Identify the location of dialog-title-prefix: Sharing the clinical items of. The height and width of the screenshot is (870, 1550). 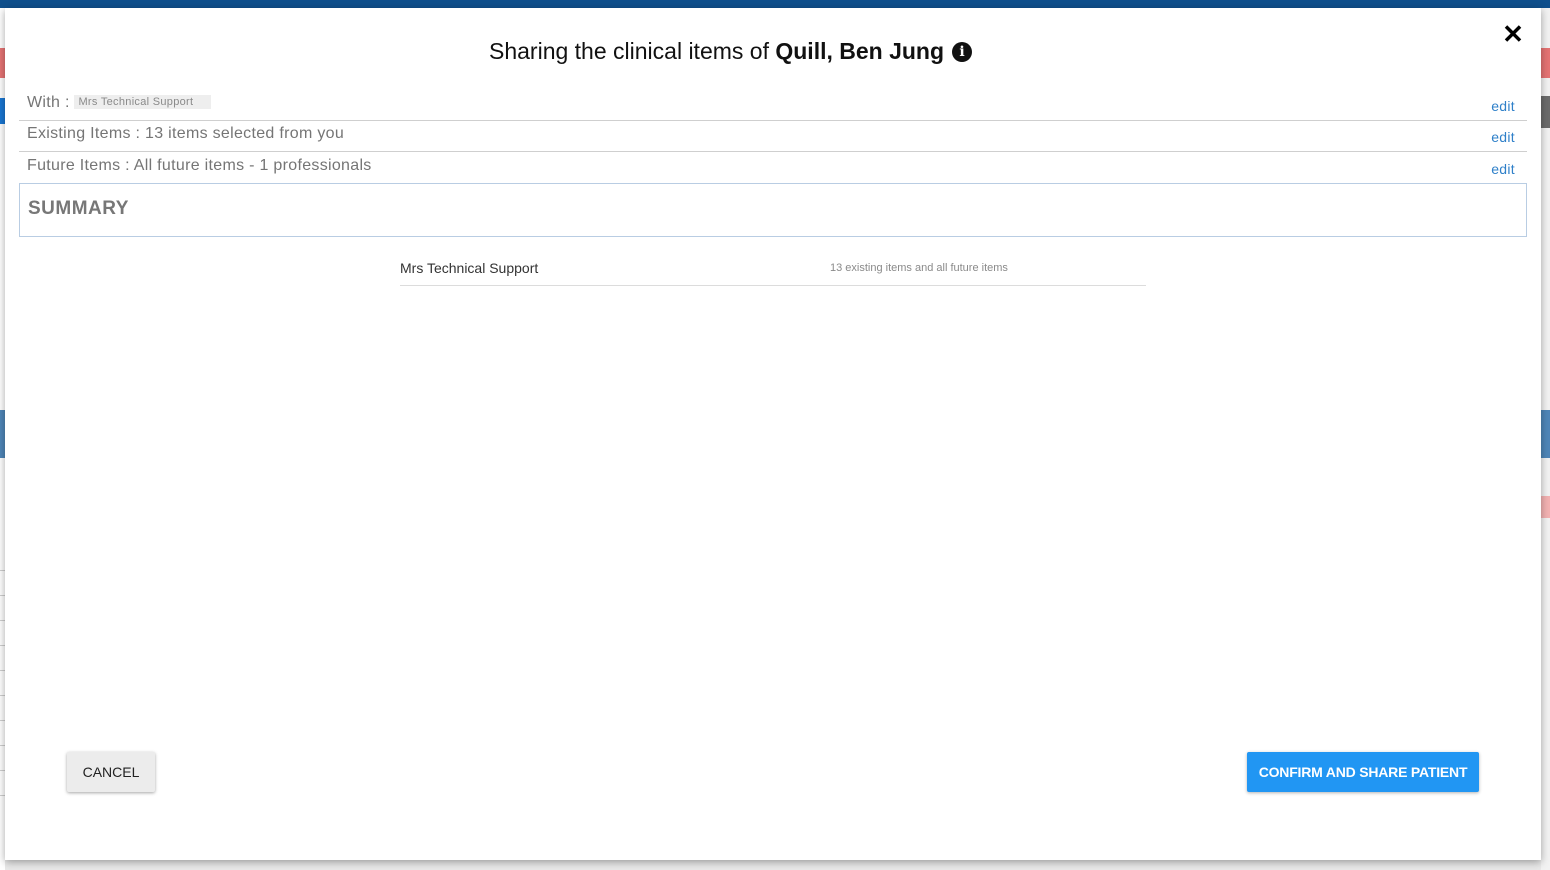
(629, 51).